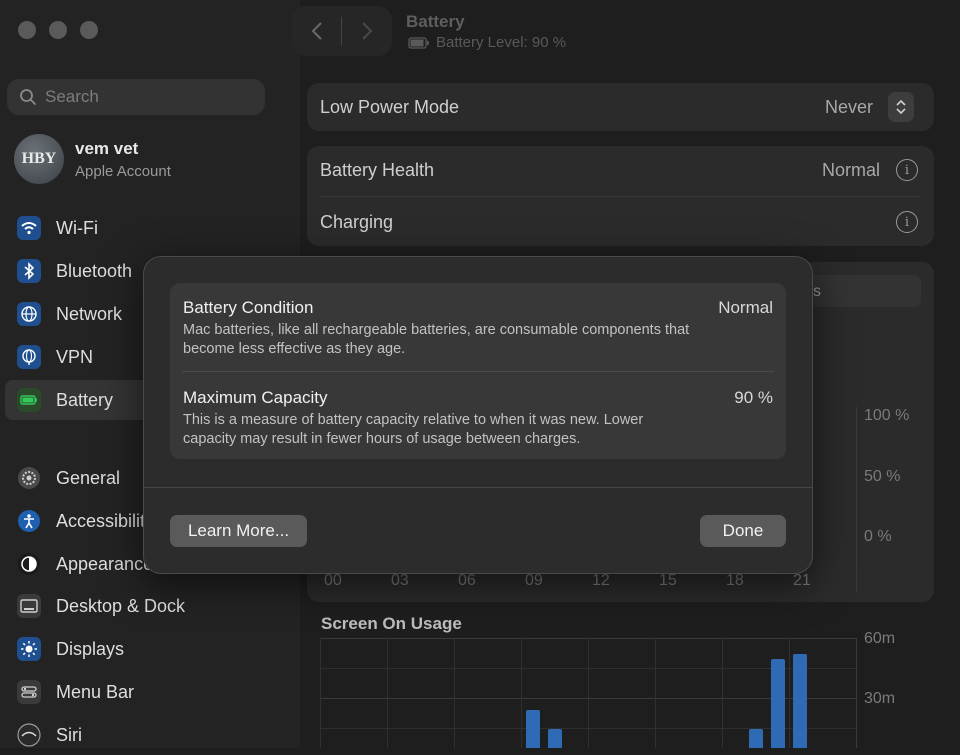 Image resolution: width=960 pixels, height=755 pixels. I want to click on wifi-icon, so click(29, 228).